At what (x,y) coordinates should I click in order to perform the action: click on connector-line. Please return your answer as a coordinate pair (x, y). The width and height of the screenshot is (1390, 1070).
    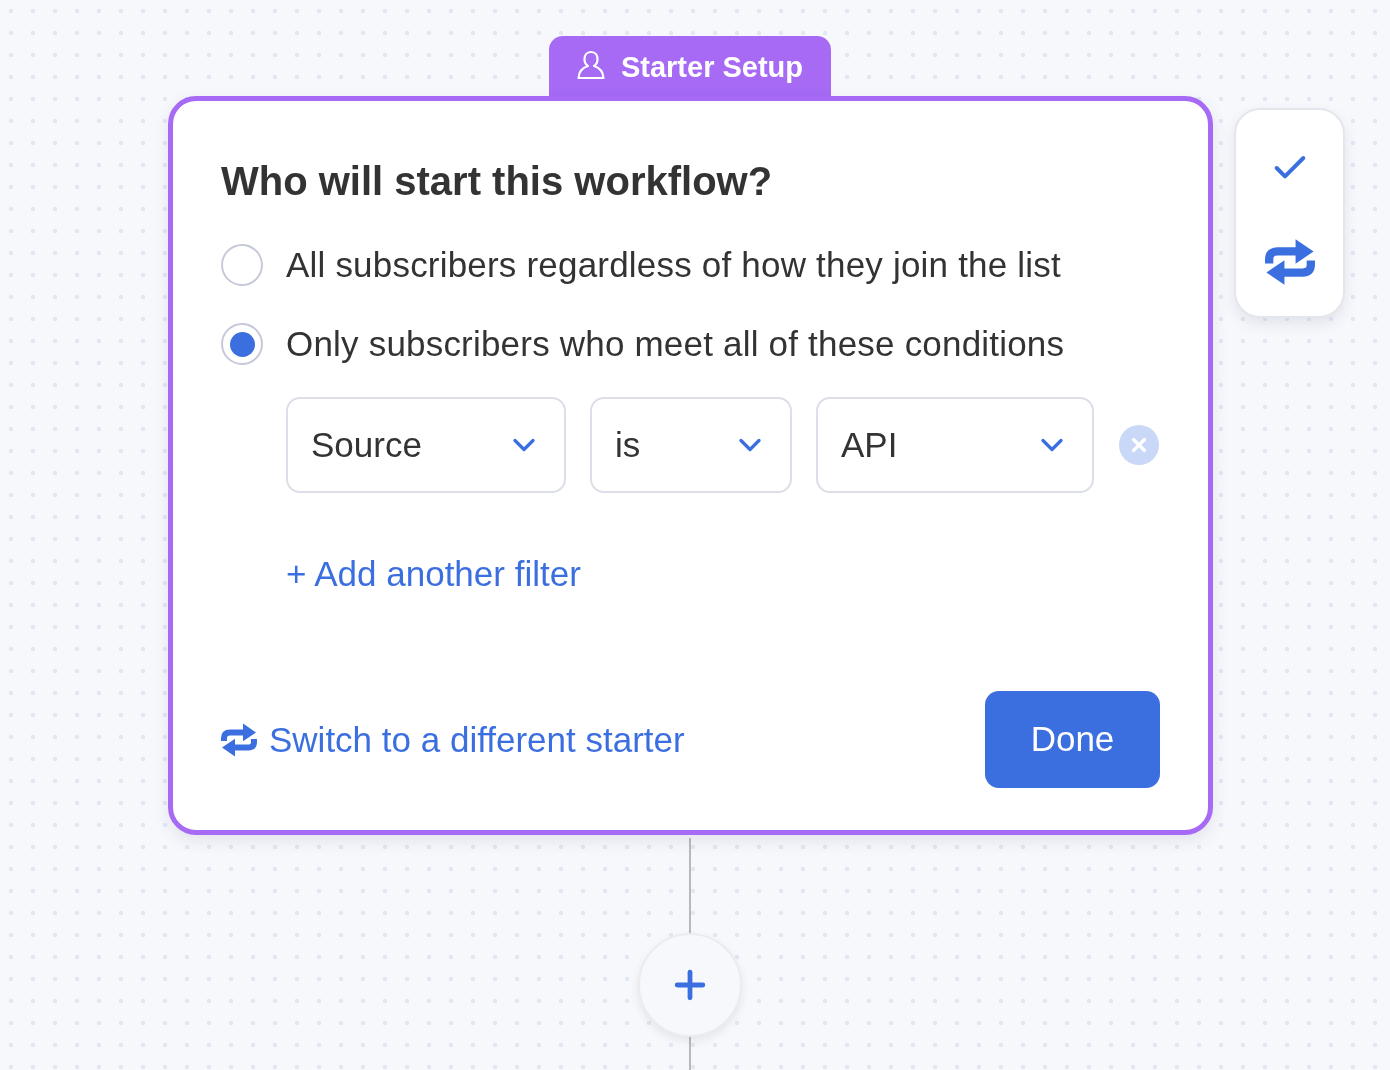
    Looking at the image, I should click on (690, 1053).